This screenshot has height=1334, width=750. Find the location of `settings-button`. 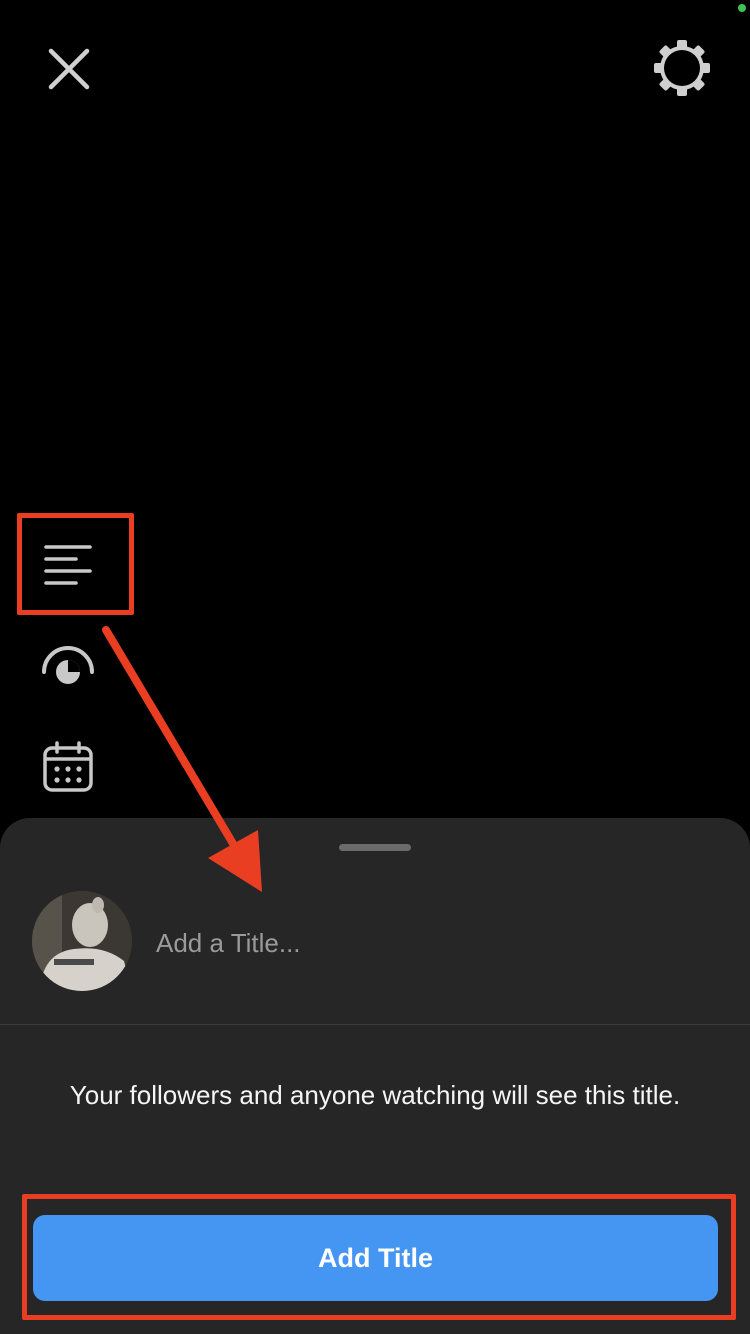

settings-button is located at coordinates (682, 68).